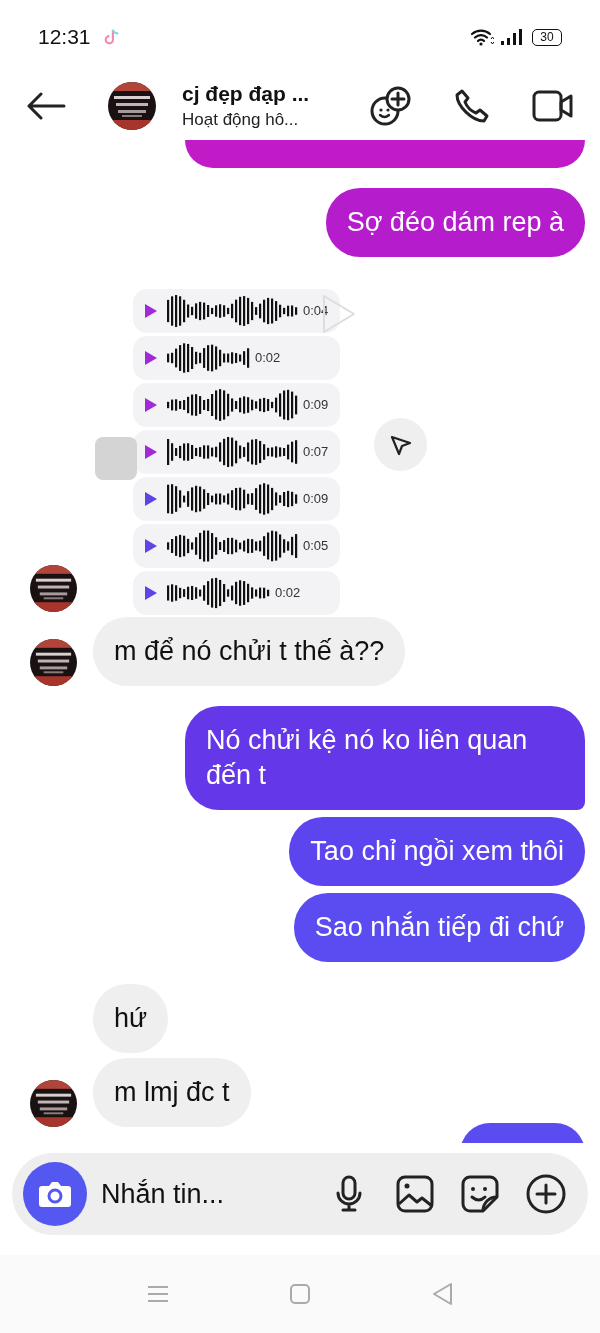 The image size is (600, 1333). I want to click on sticker-add-icon, so click(391, 106).